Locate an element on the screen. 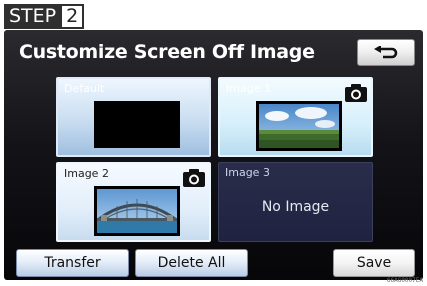 The width and height of the screenshot is (427, 286). tile-image-3-label: Image 3 is located at coordinates (247, 172).